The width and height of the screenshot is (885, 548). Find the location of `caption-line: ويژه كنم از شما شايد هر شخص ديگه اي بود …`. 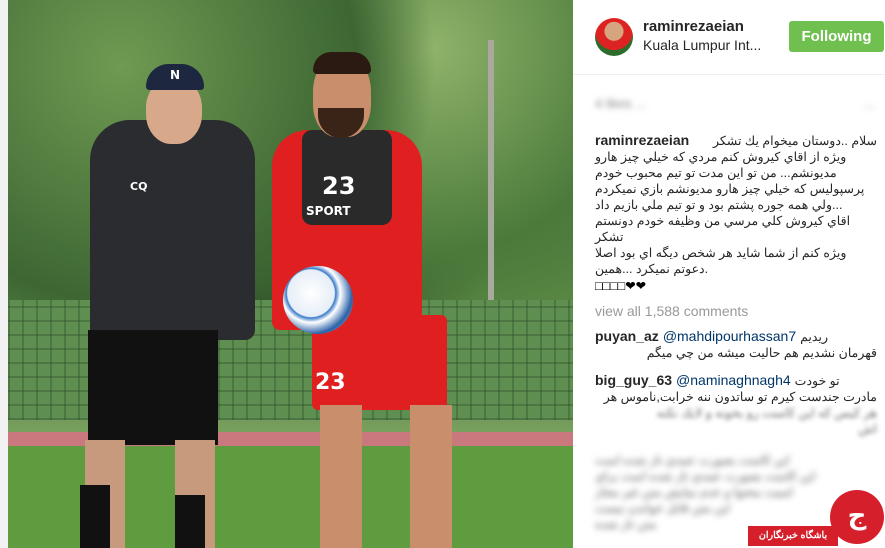

caption-line: ويژه كنم از شما شايد هر شخص ديگه اي بود … is located at coordinates (721, 253).